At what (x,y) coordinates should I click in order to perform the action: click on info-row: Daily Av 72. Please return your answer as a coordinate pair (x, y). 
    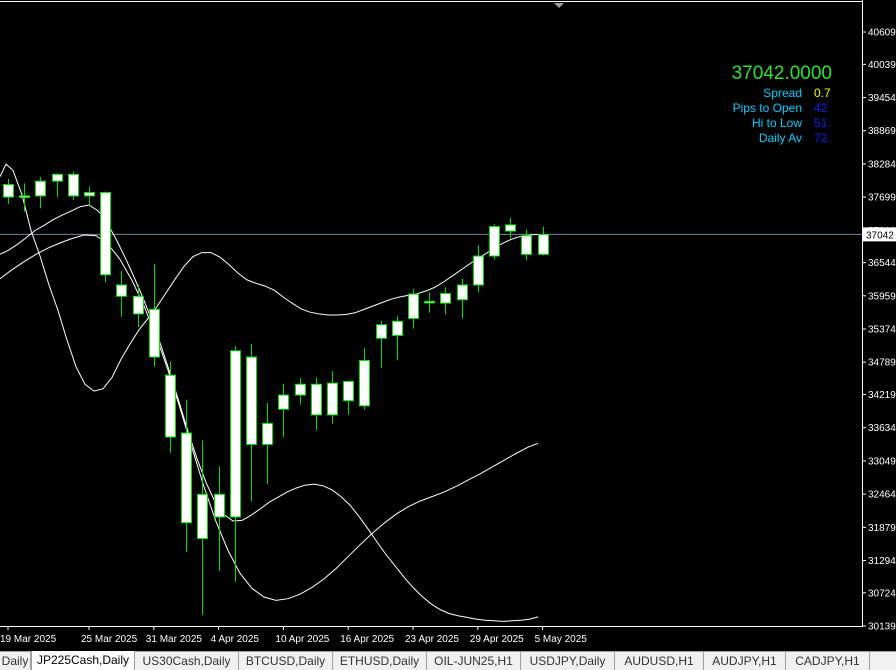
    Looking at the image, I should click on (782, 138).